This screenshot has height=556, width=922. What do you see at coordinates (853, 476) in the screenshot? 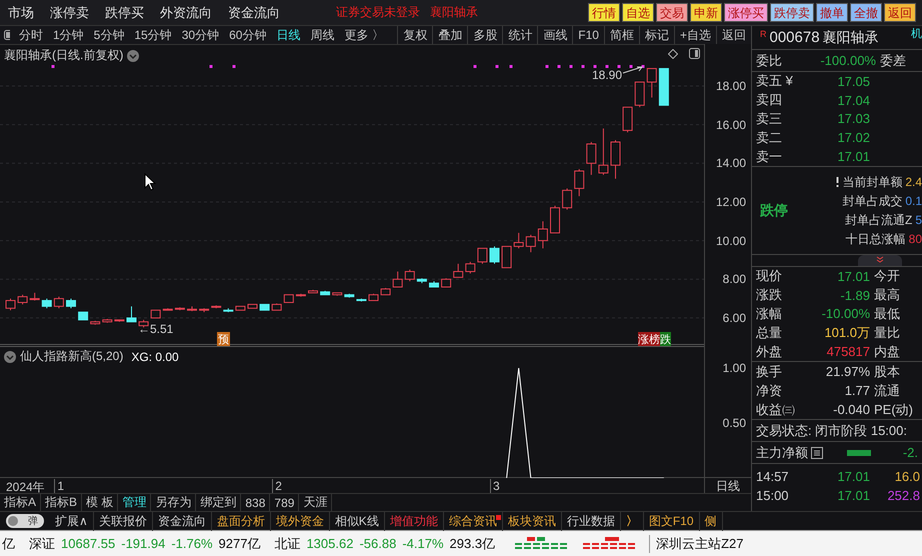
I see `tick-price: 17.01` at bounding box center [853, 476].